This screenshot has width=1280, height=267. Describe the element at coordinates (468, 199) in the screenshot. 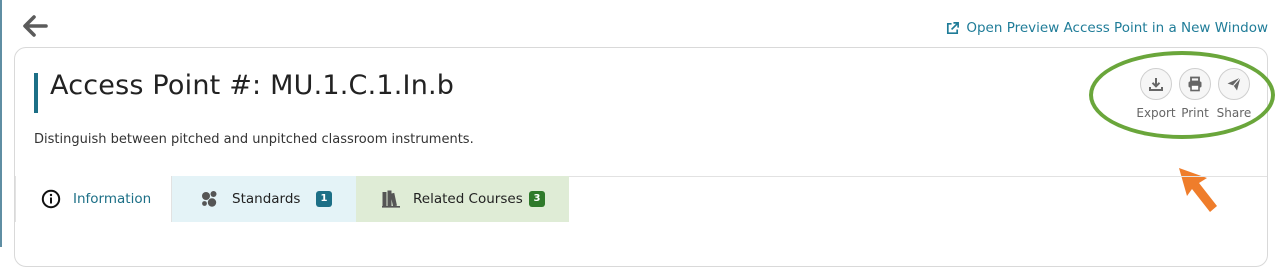

I see `tab-related-courses-label: Related Courses` at that location.